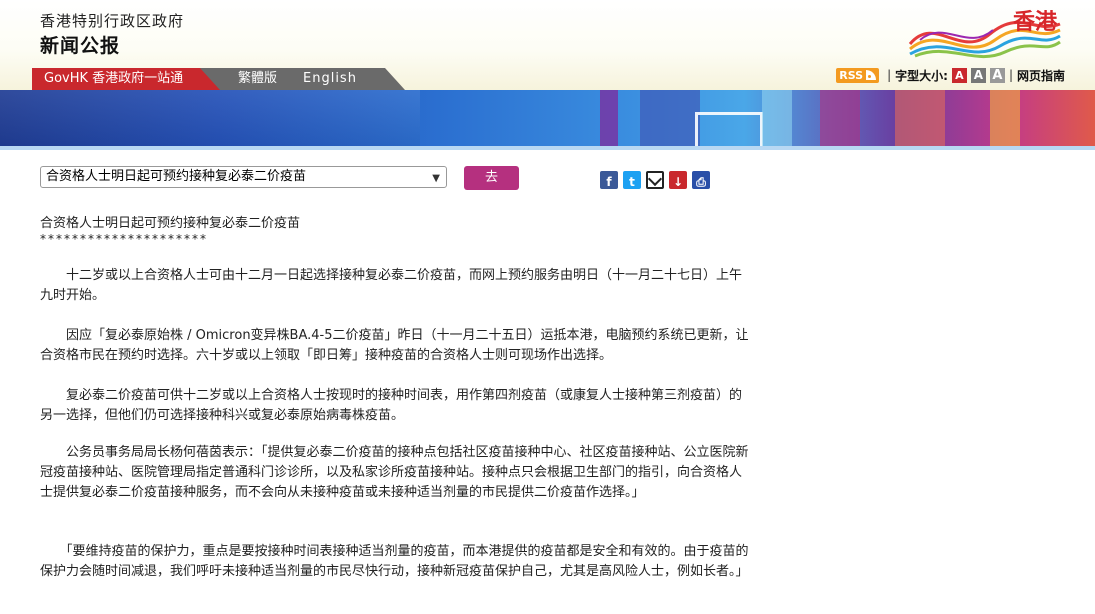  Describe the element at coordinates (491, 178) in the screenshot. I see `go-button: 去` at that location.